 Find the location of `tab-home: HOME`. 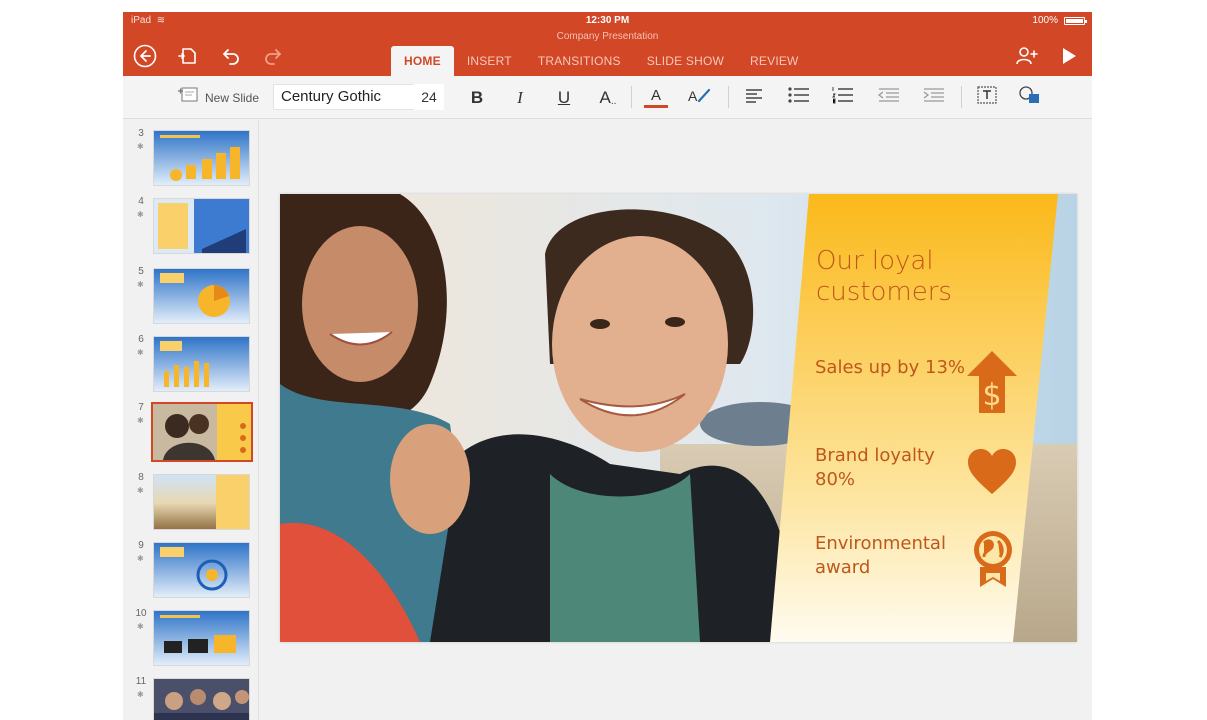

tab-home: HOME is located at coordinates (422, 61).